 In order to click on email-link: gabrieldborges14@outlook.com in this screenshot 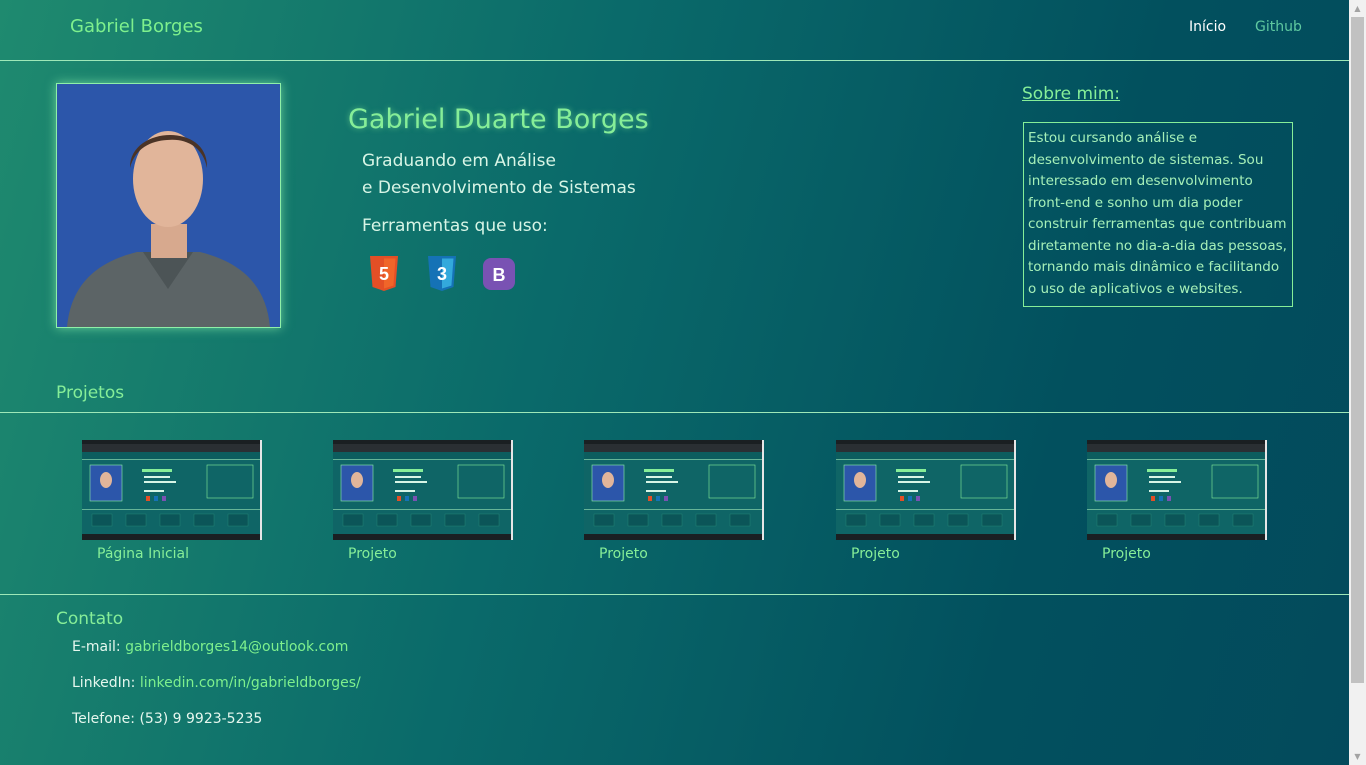, I will do `click(236, 647)`.